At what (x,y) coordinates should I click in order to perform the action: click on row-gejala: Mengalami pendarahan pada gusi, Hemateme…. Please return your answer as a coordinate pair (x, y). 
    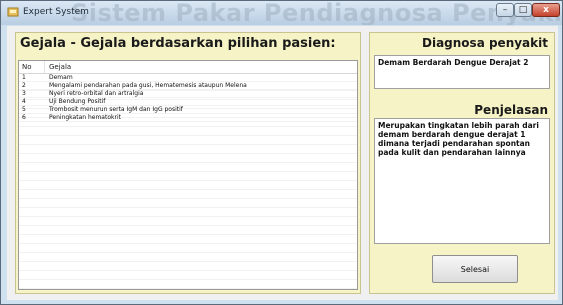
    Looking at the image, I should click on (148, 85).